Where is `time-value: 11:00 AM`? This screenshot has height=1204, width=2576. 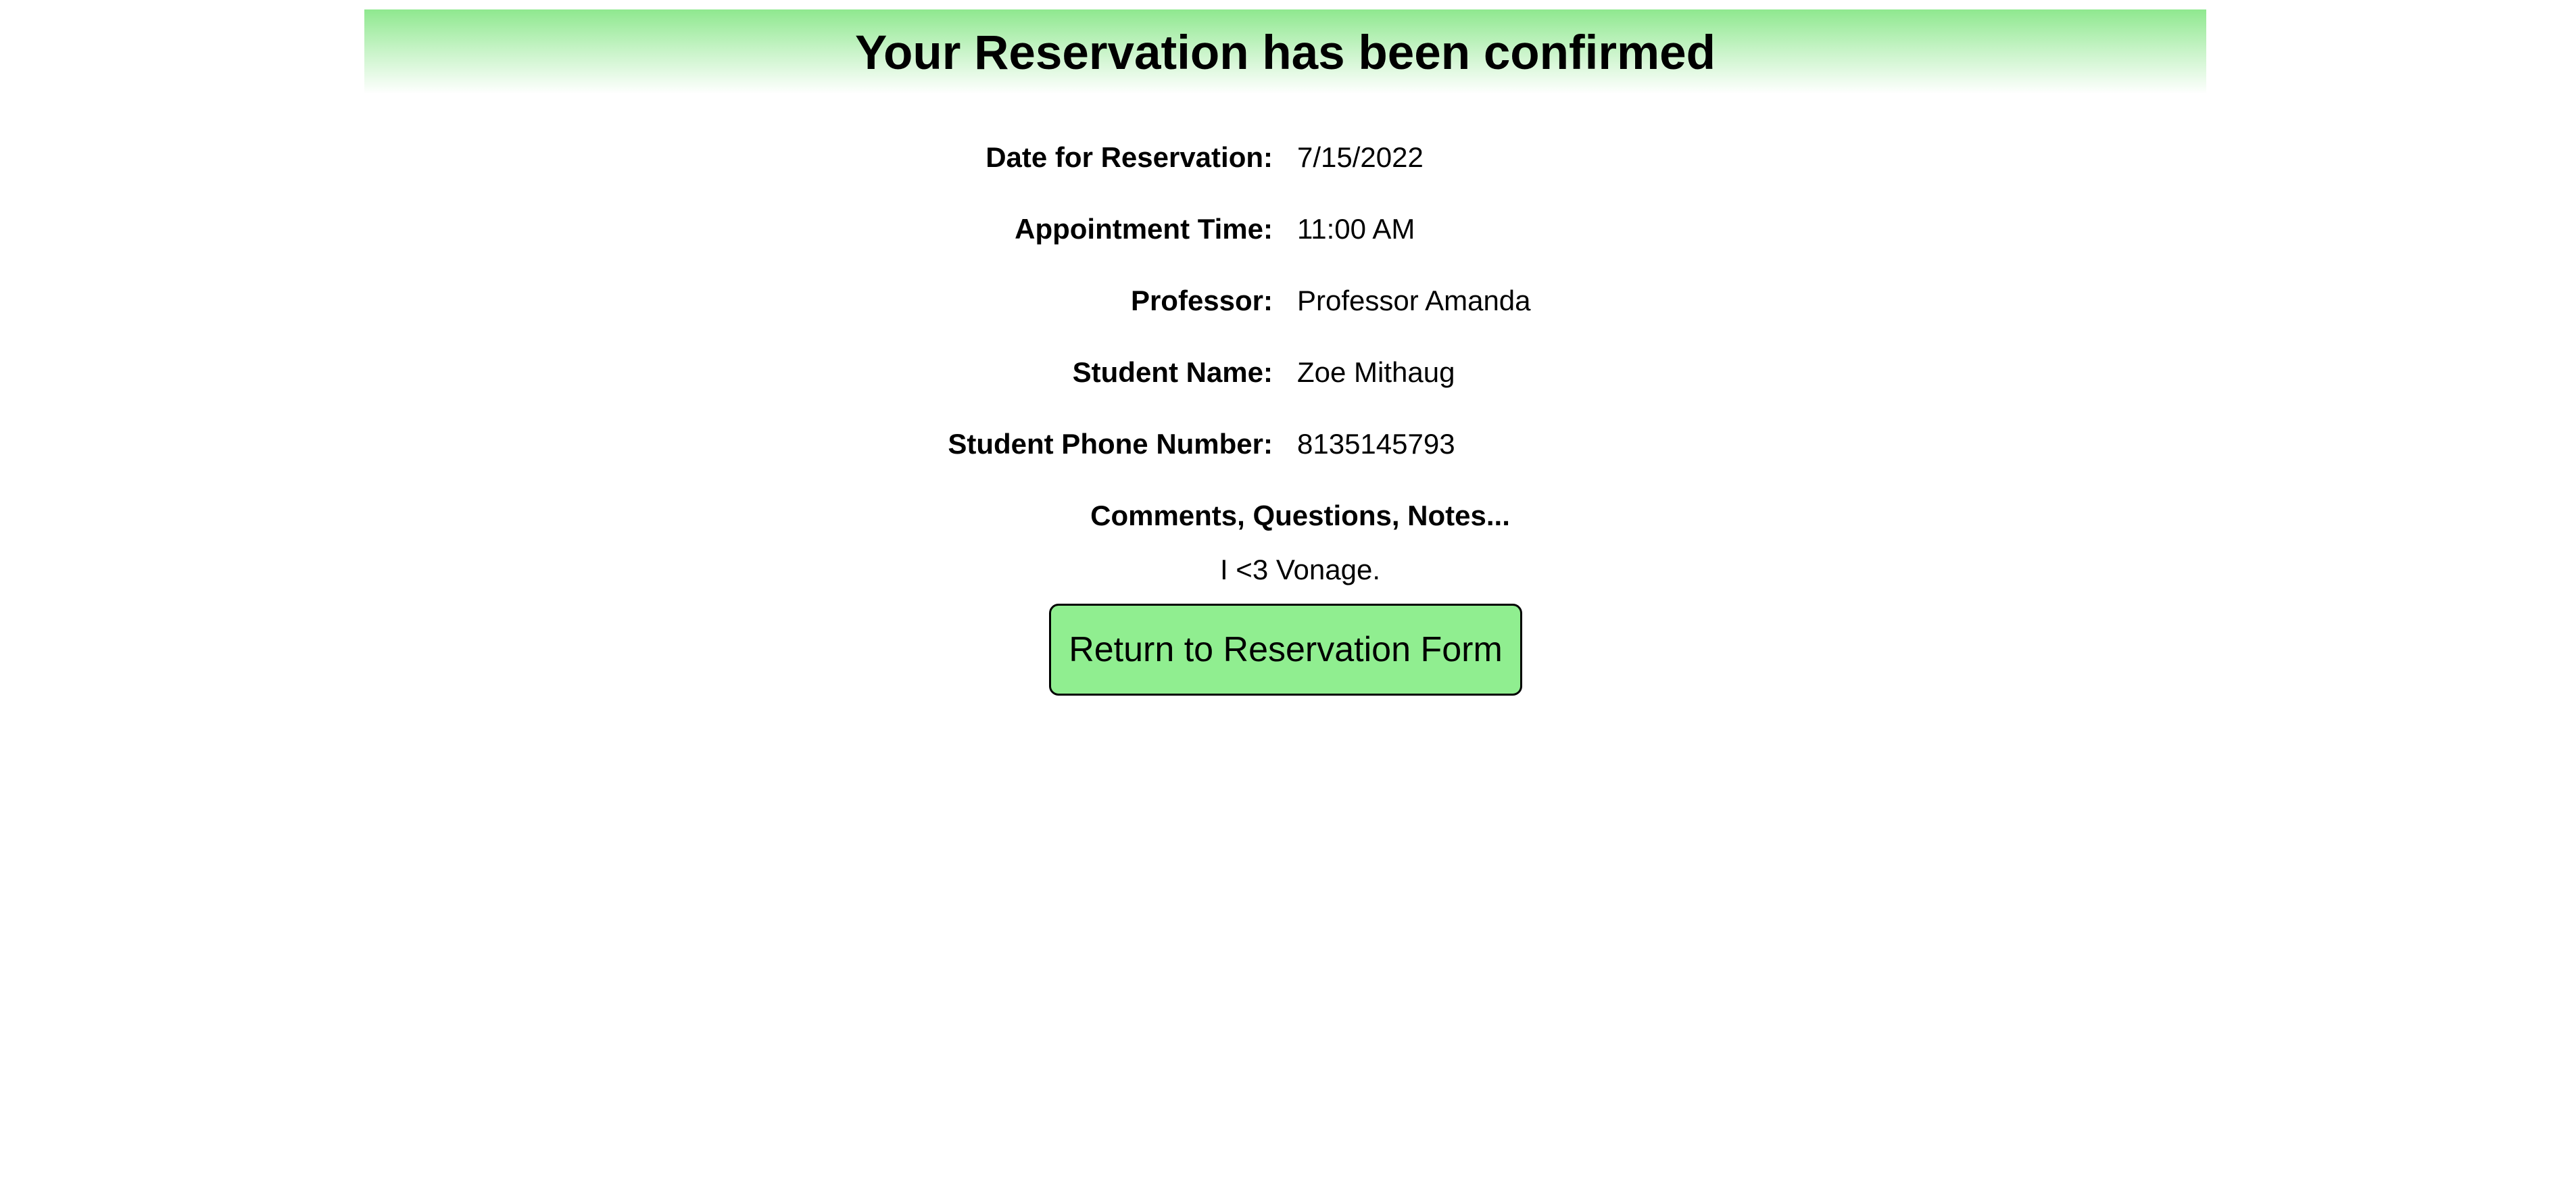
time-value: 11:00 AM is located at coordinates (1356, 229).